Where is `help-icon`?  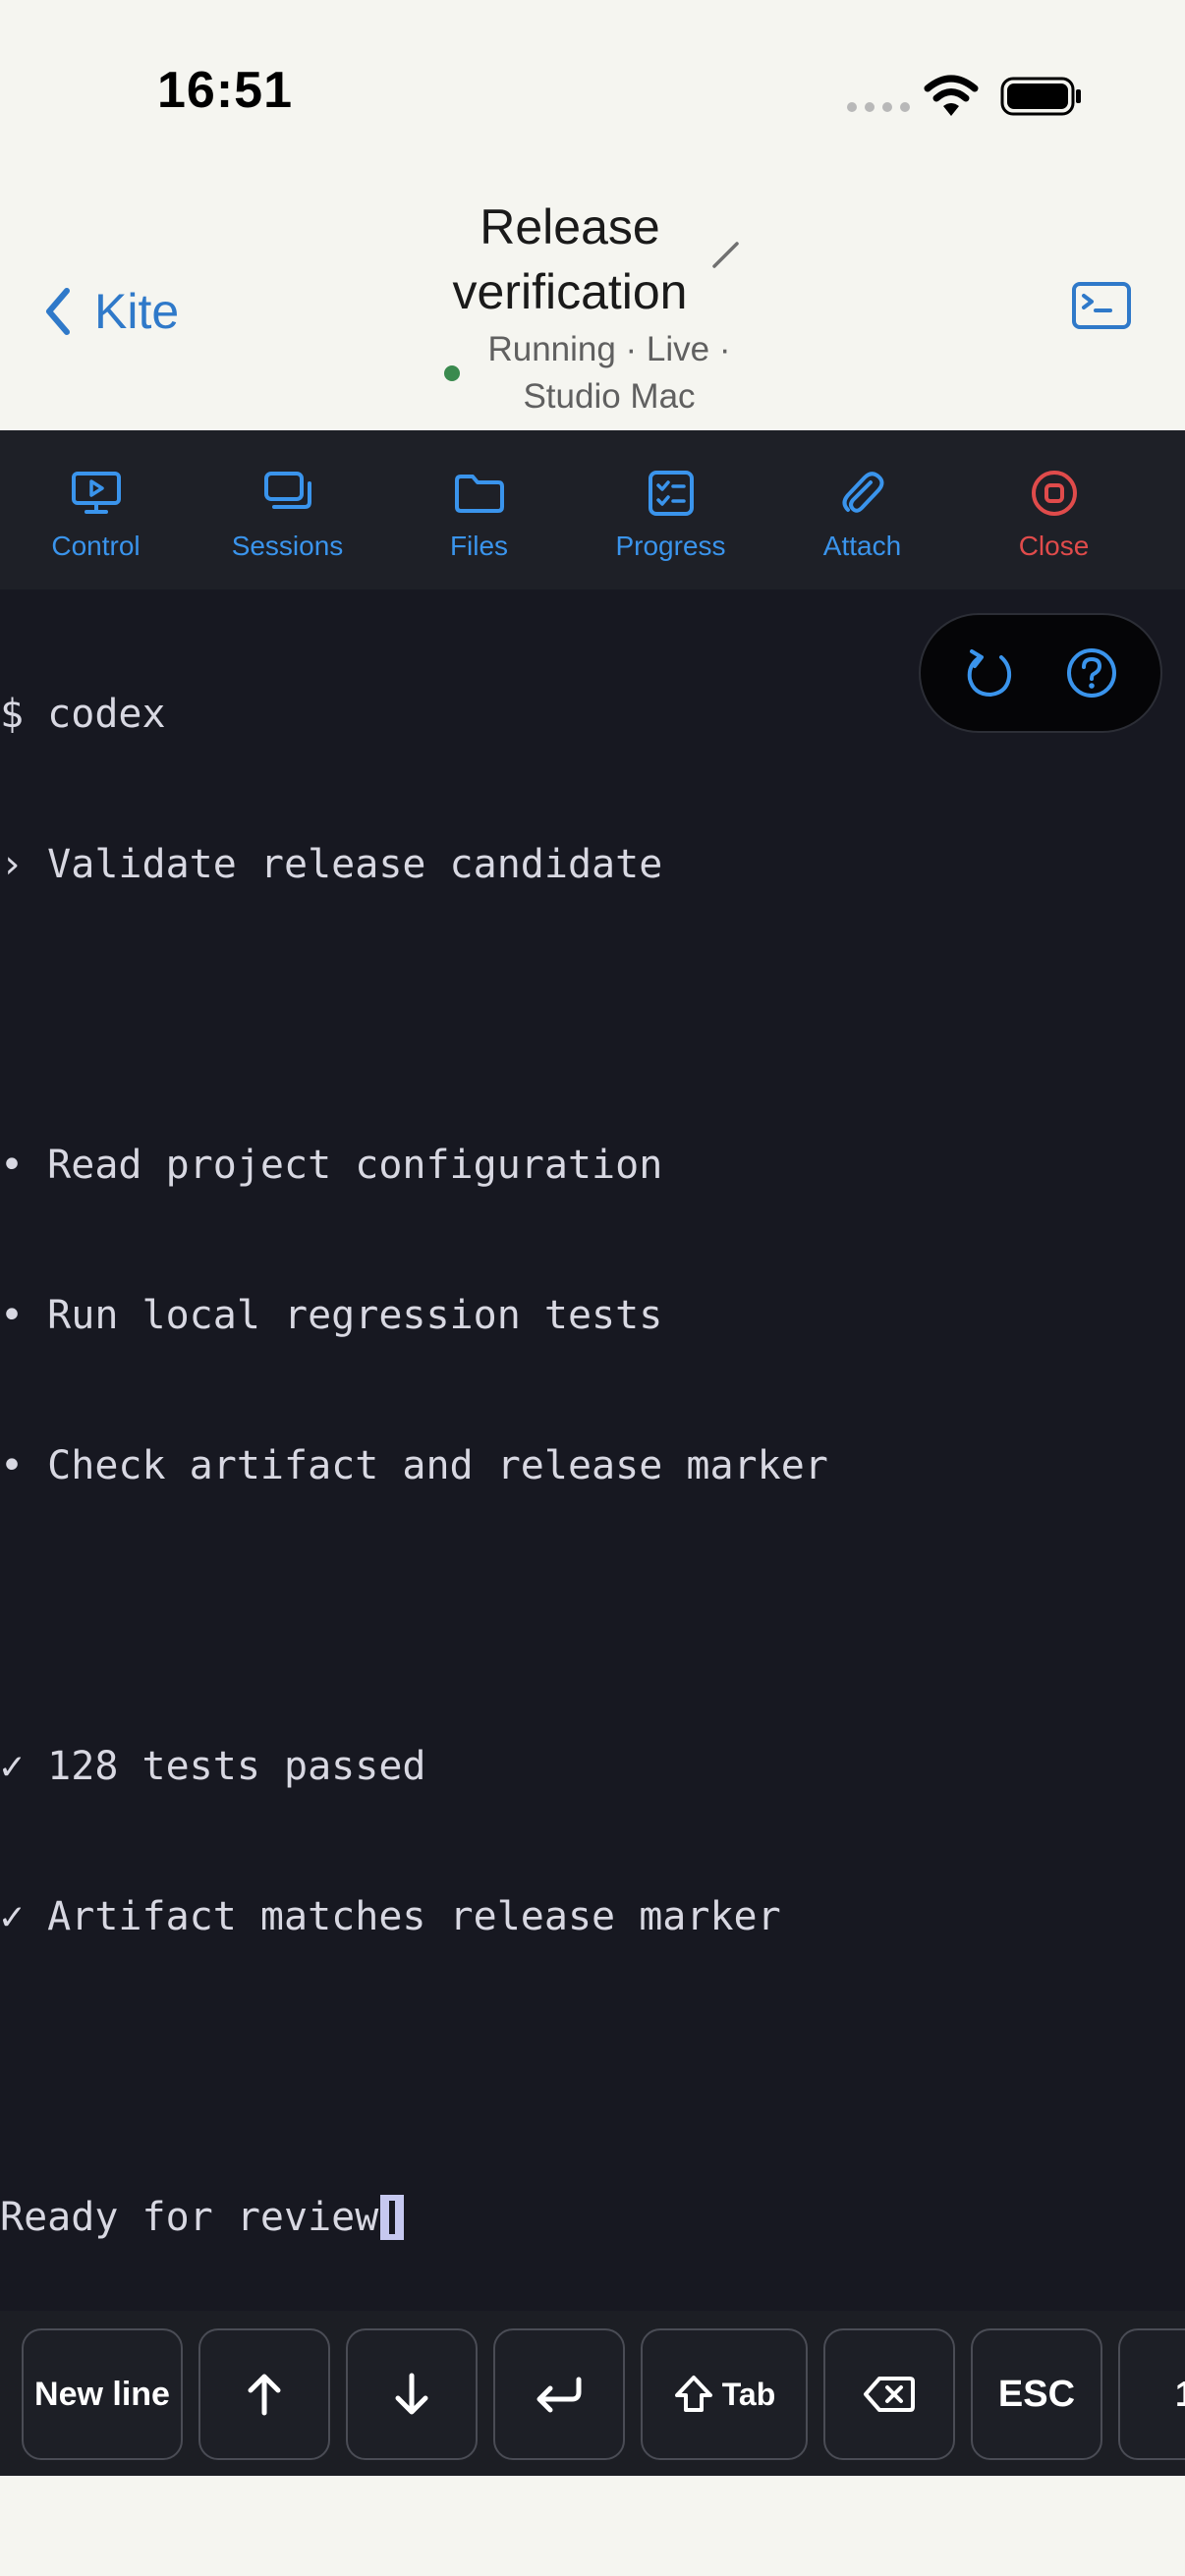
help-icon is located at coordinates (1092, 673).